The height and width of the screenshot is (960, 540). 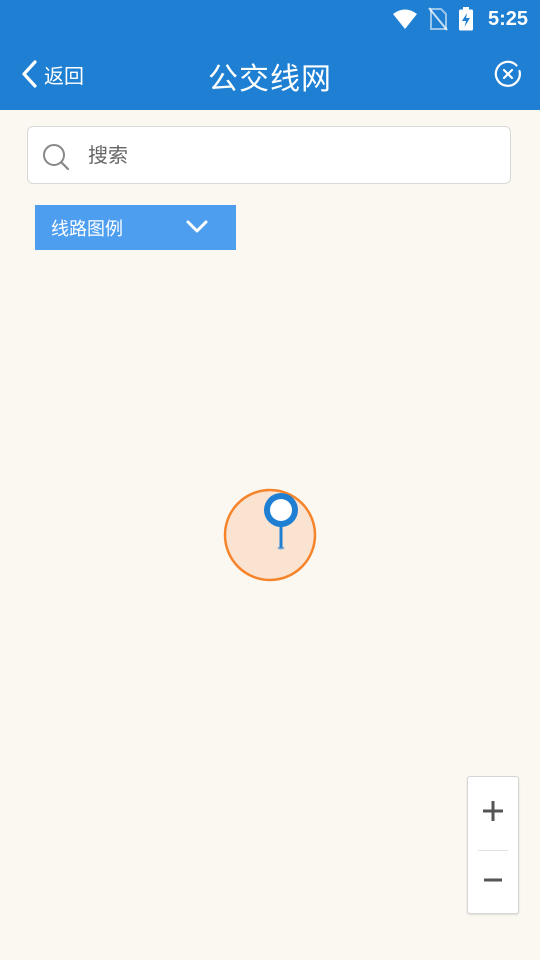 I want to click on status-icons: 5:25, so click(x=460, y=19).